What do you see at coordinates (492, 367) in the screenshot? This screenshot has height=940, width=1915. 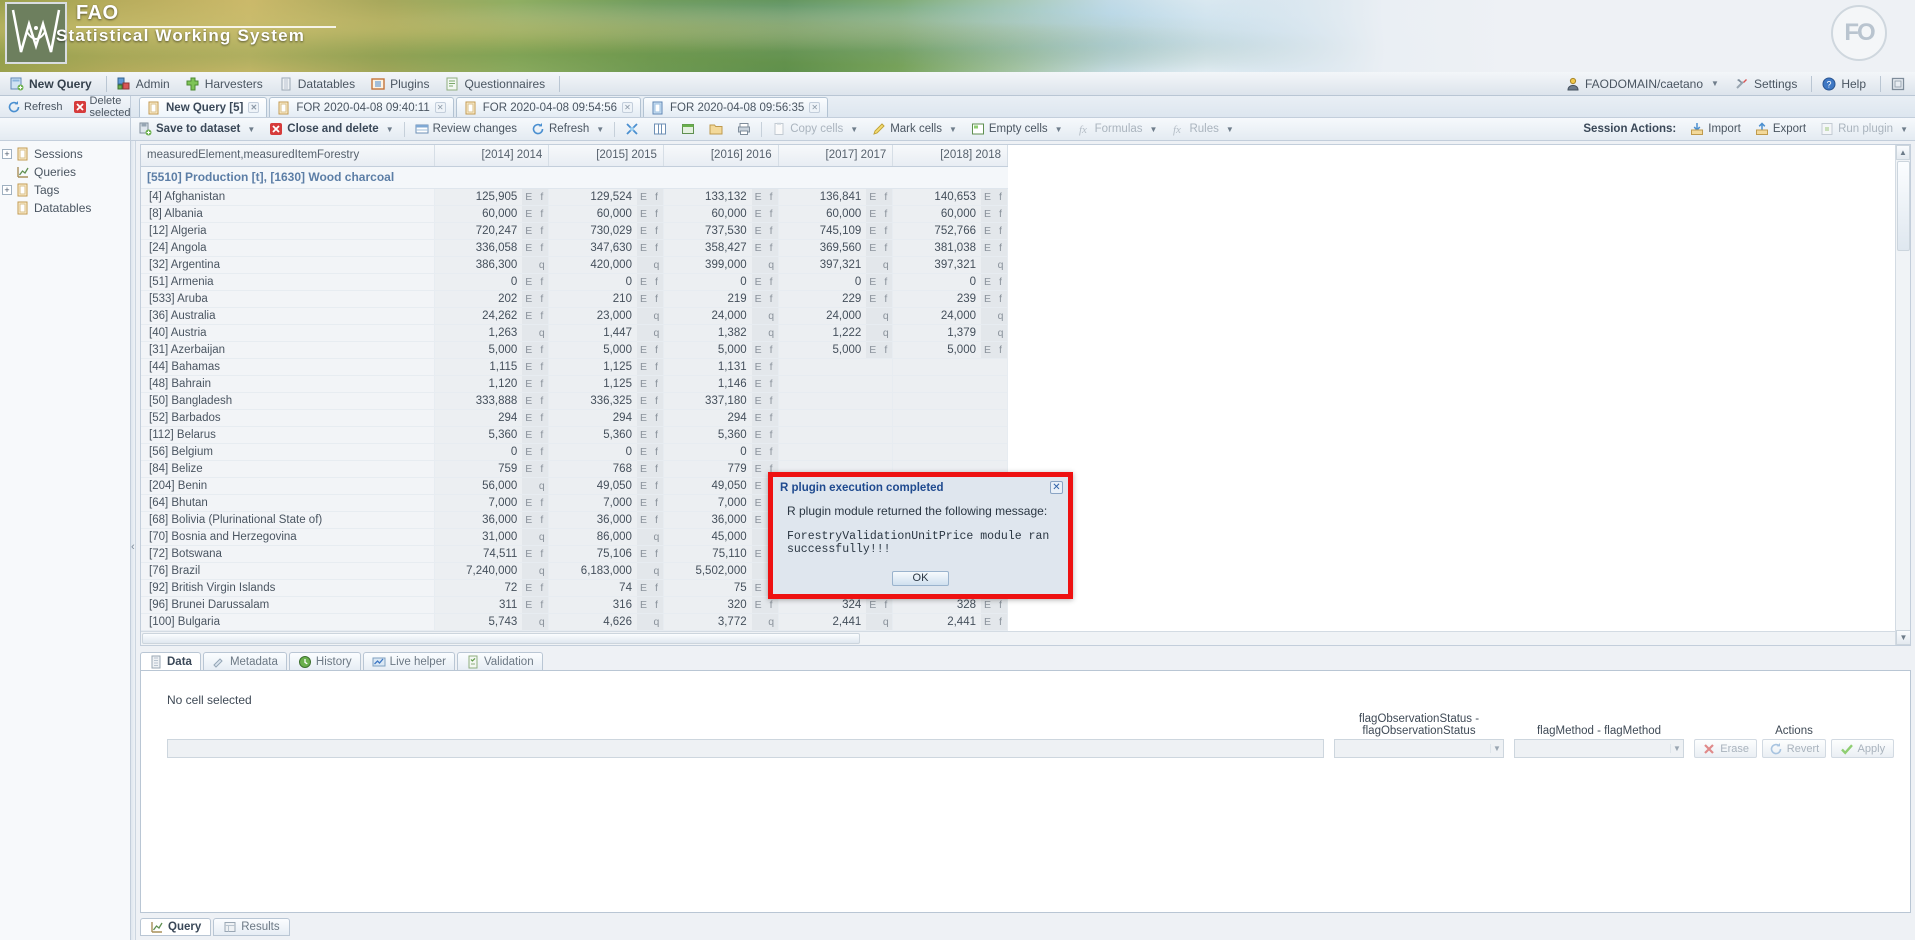 I see `data-cell: 1,115 Ef` at bounding box center [492, 367].